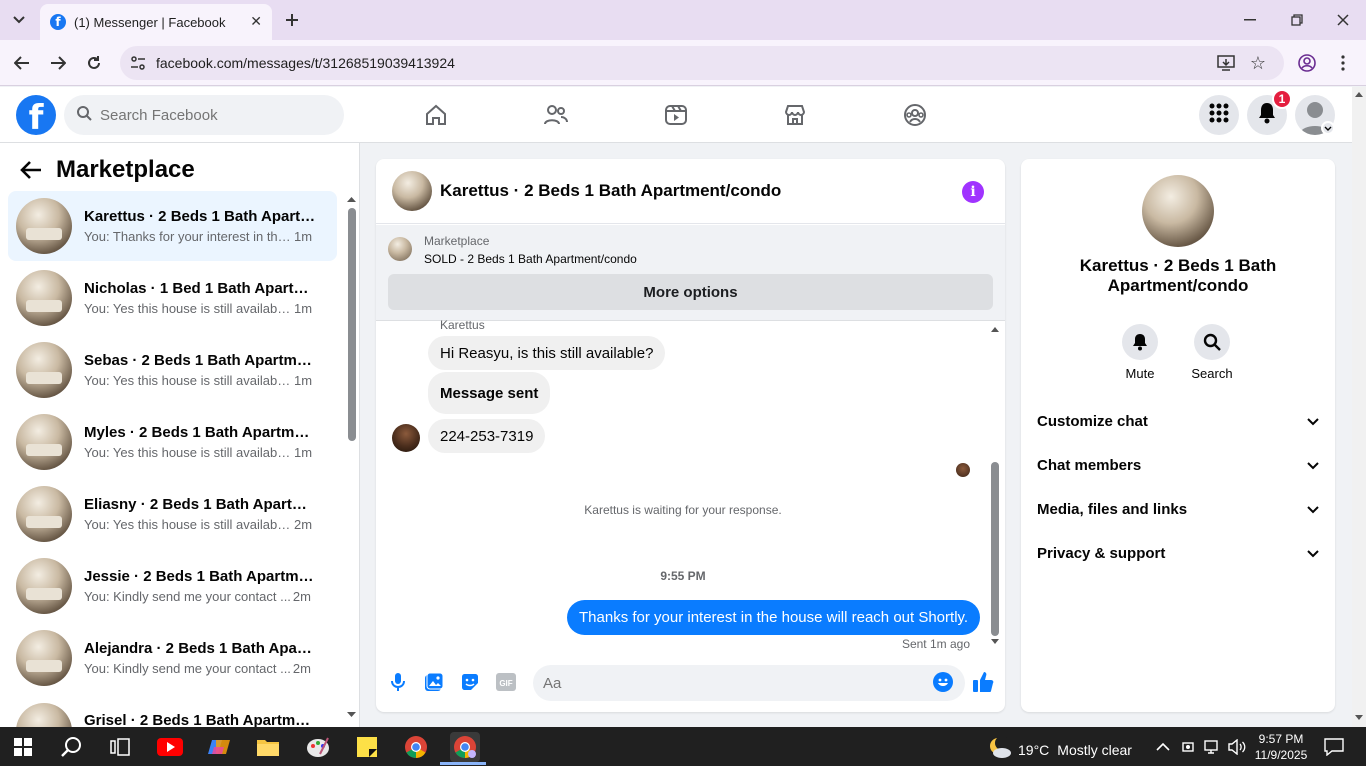 This screenshot has height=766, width=1366. I want to click on svg-text: GIF, so click(505, 683).